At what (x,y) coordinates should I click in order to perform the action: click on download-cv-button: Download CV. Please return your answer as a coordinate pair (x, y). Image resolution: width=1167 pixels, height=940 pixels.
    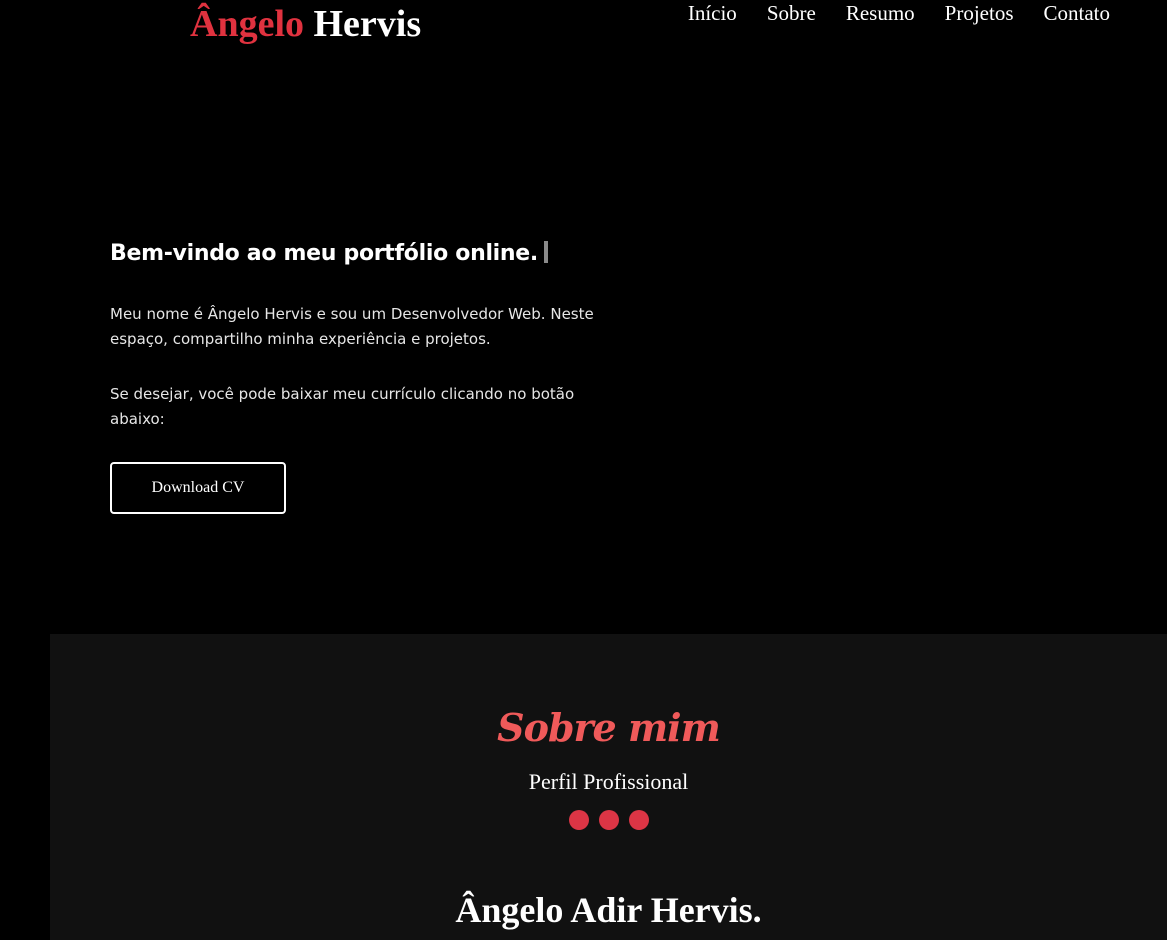
    Looking at the image, I should click on (198, 488).